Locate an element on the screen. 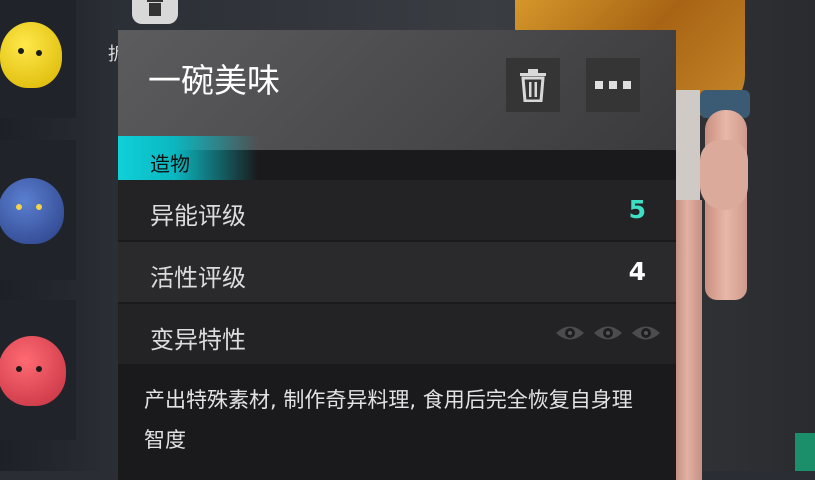 The height and width of the screenshot is (480, 815). stat-label: 活性评级 is located at coordinates (198, 278).